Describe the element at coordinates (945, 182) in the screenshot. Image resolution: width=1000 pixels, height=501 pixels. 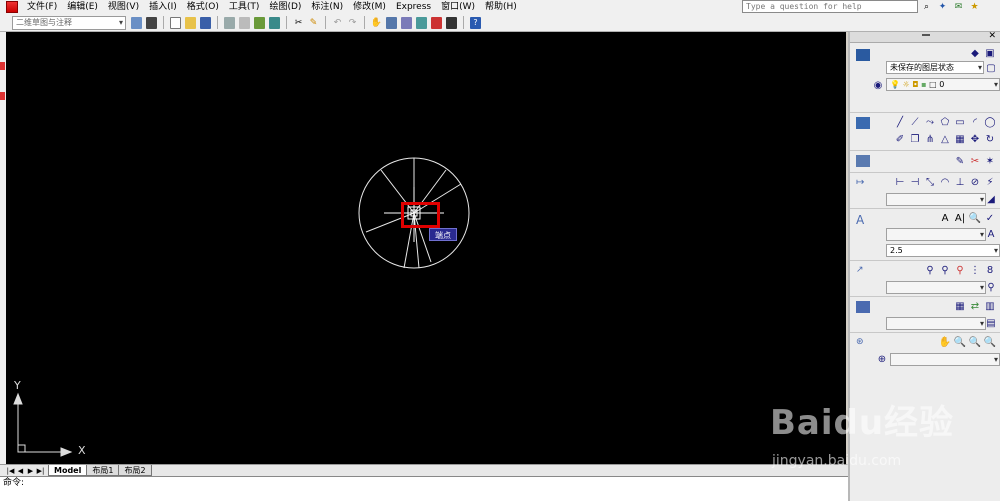
I see `arc-length-icon: ◠` at that location.